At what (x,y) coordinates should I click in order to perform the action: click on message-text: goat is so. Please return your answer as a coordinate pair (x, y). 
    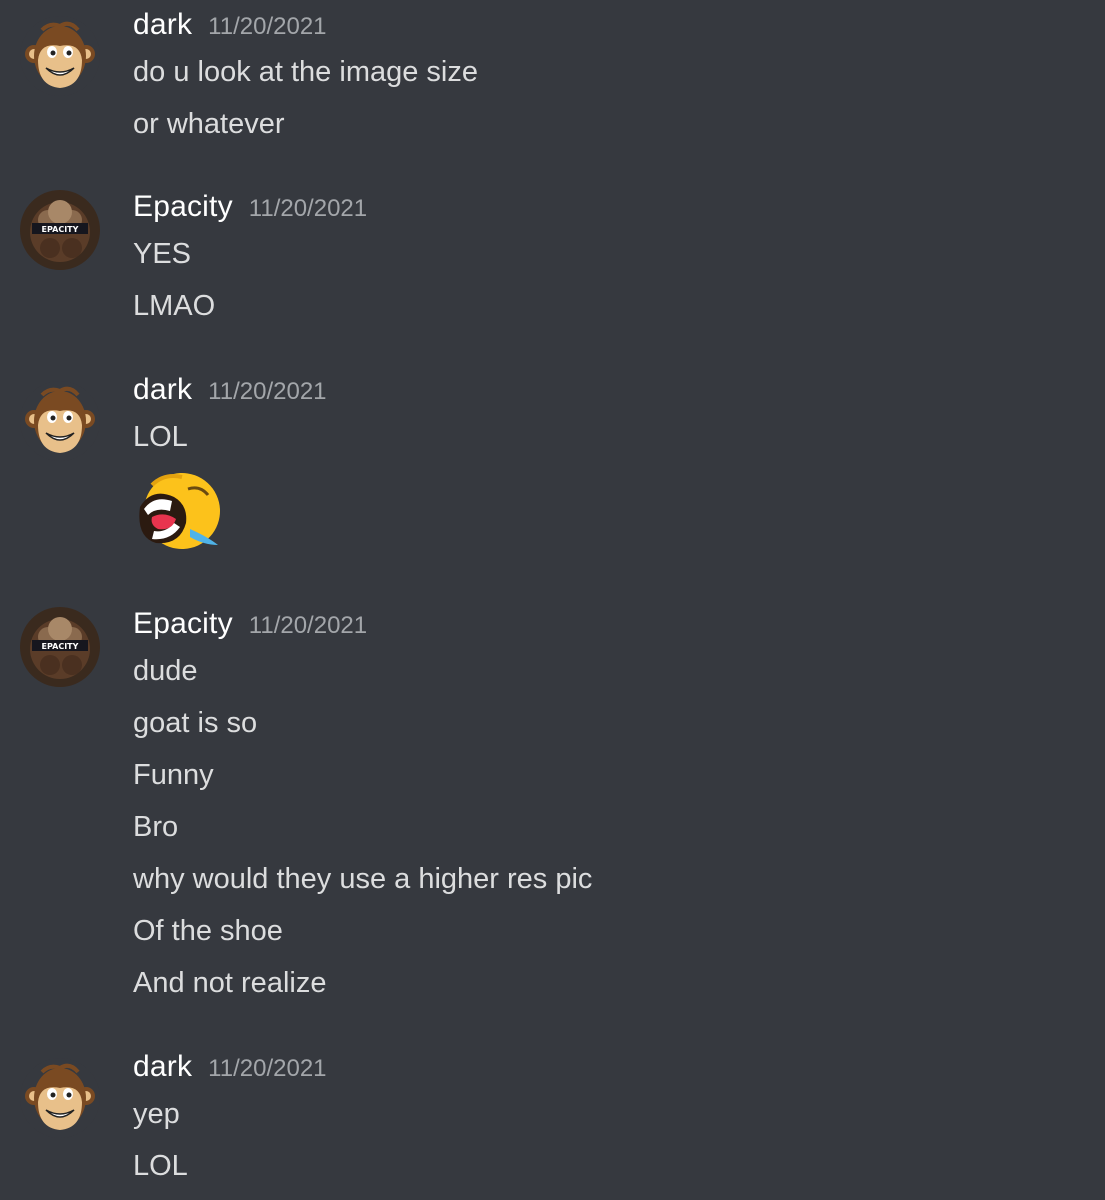
    Looking at the image, I should click on (195, 723).